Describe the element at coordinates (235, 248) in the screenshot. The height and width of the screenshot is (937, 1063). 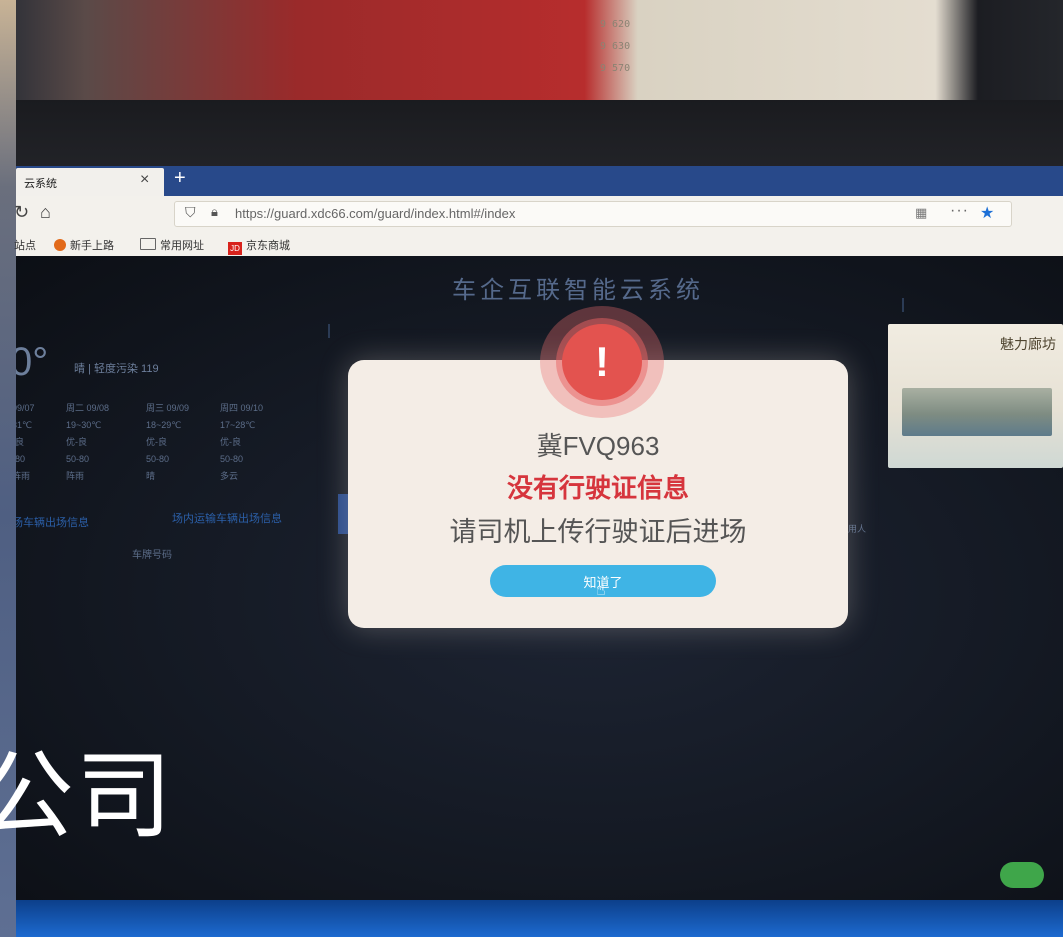
I see `jd-icon: JD` at that location.